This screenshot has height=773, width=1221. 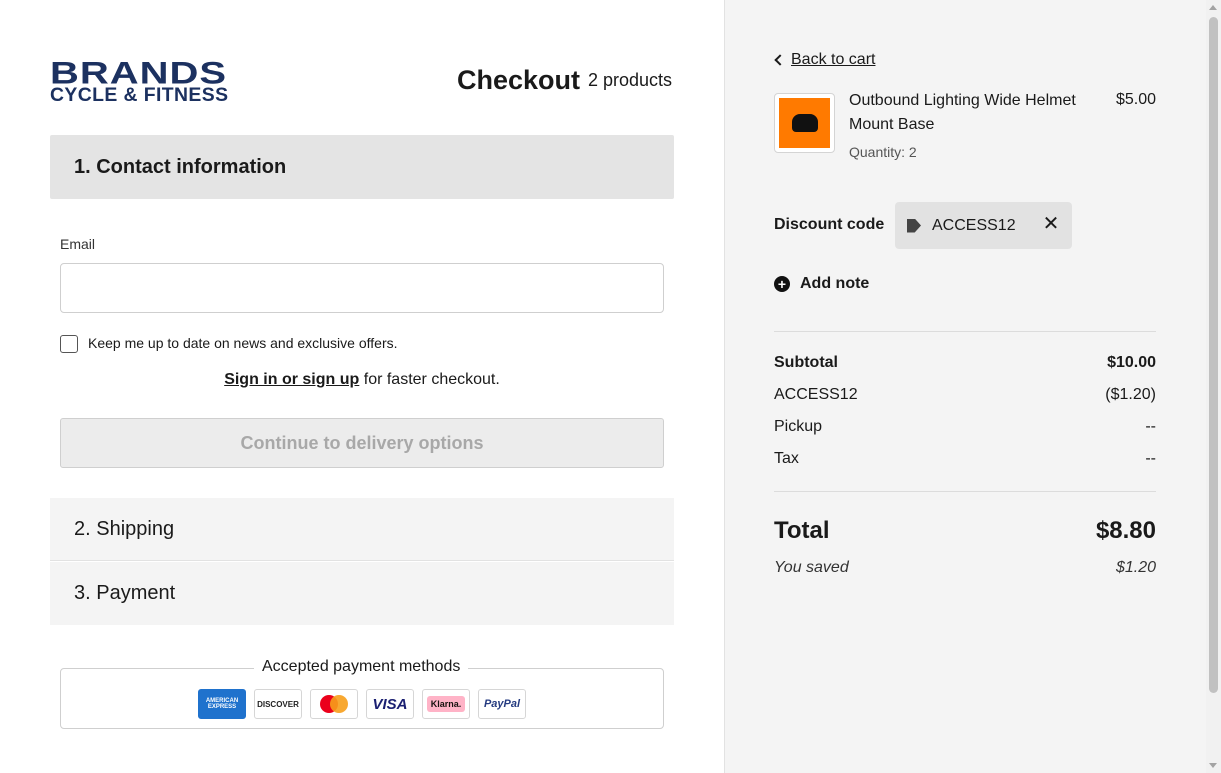 What do you see at coordinates (1130, 394) in the screenshot?
I see `discount-row-value: ($1.20)` at bounding box center [1130, 394].